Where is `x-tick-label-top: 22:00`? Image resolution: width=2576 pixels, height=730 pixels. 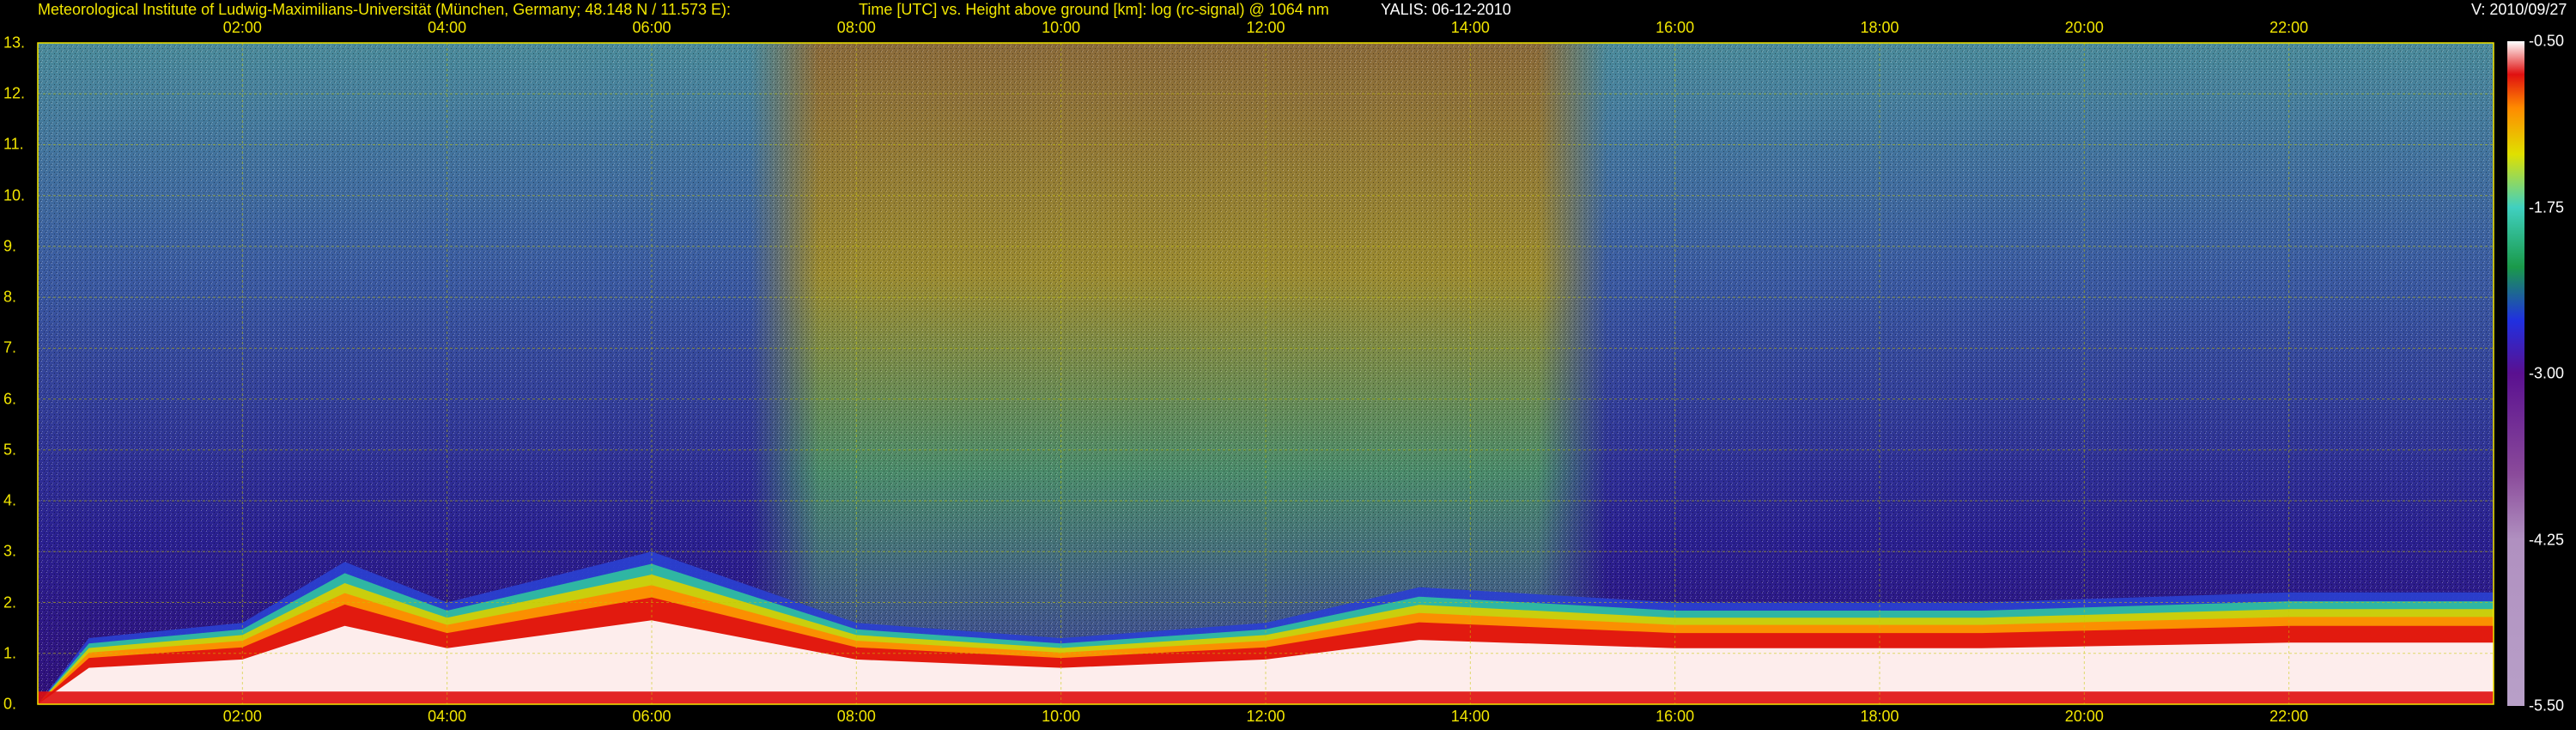
x-tick-label-top: 22:00 is located at coordinates (2289, 27).